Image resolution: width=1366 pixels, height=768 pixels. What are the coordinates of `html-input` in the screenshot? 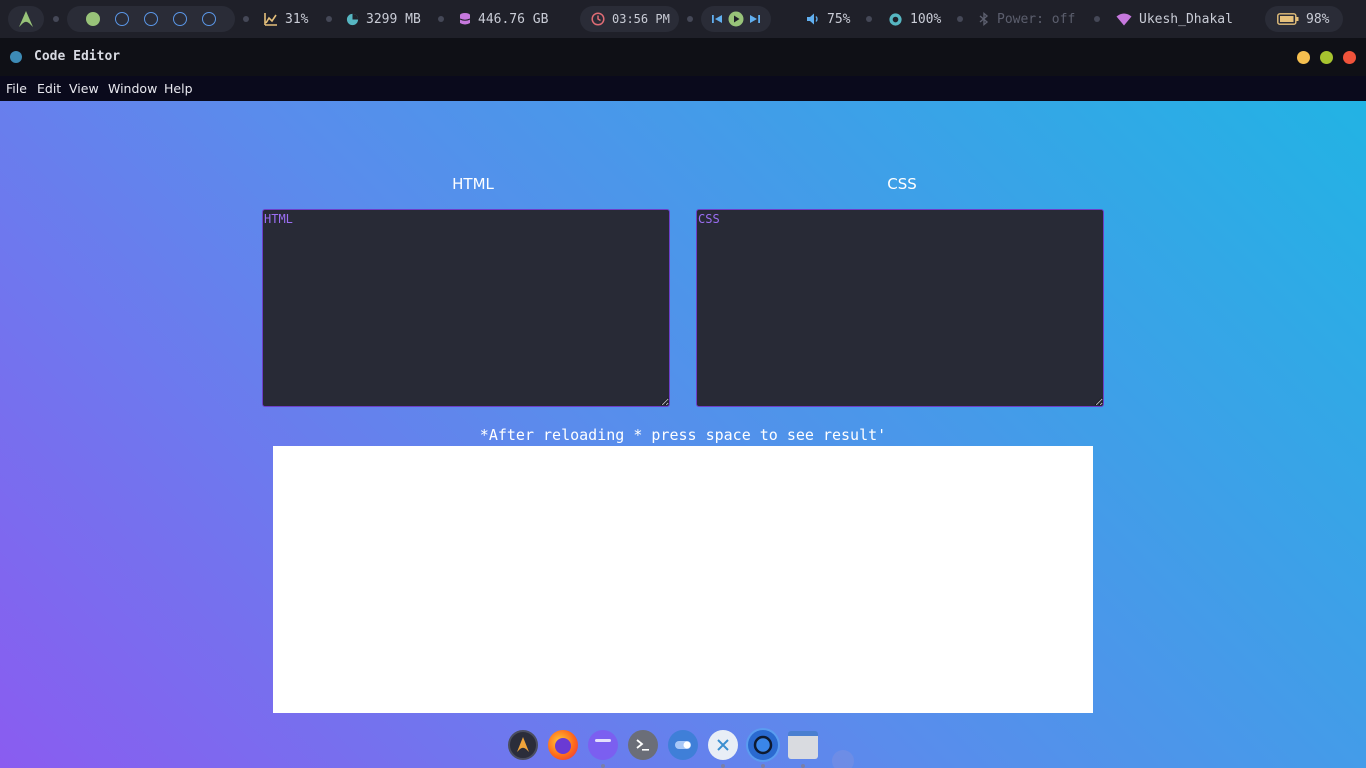 It's located at (466, 308).